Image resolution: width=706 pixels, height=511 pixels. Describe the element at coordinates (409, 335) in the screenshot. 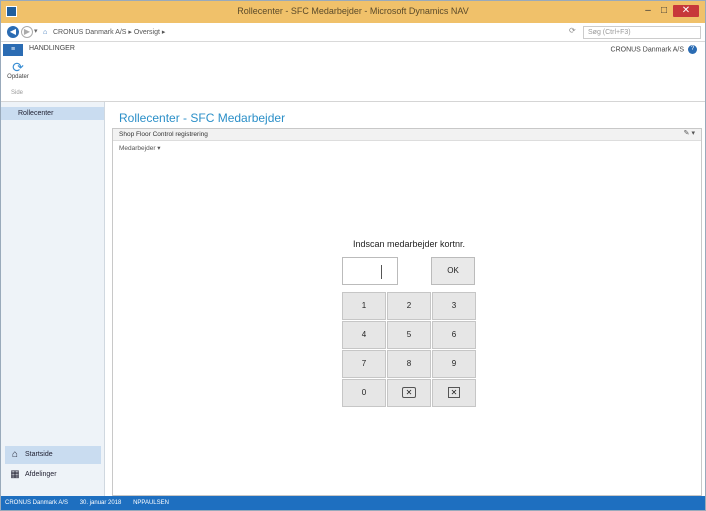

I see `key-5: 5` at that location.